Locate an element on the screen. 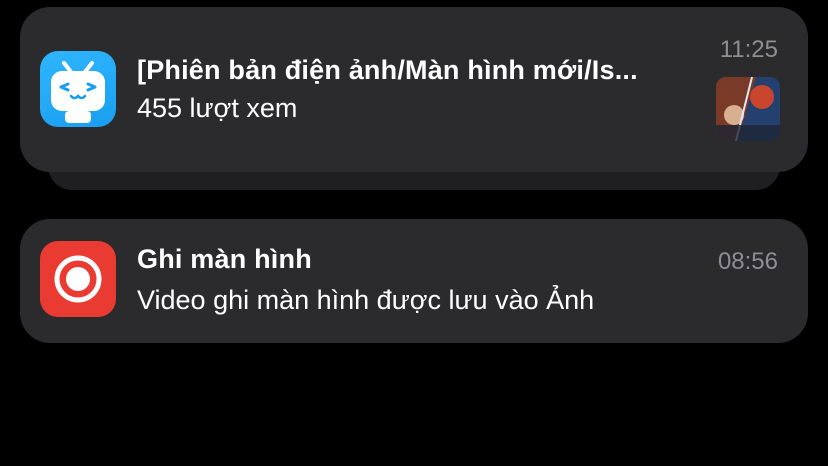 The height and width of the screenshot is (466, 828). notification-time: 11:25 is located at coordinates (748, 49).